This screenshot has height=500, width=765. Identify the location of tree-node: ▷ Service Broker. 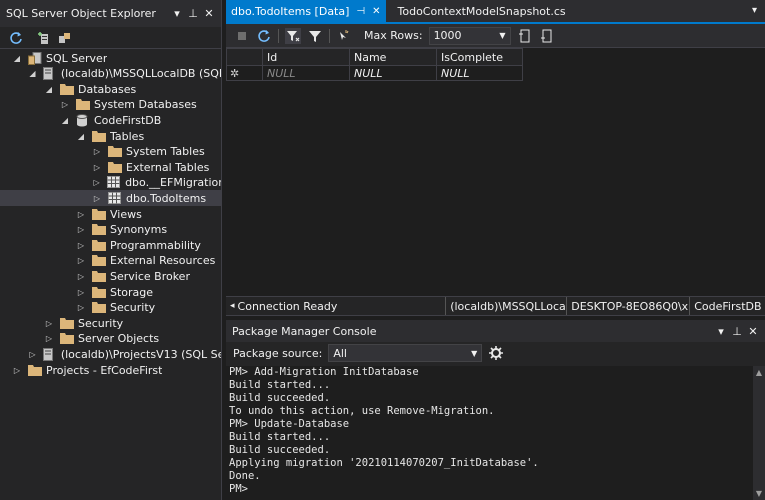
(110, 276).